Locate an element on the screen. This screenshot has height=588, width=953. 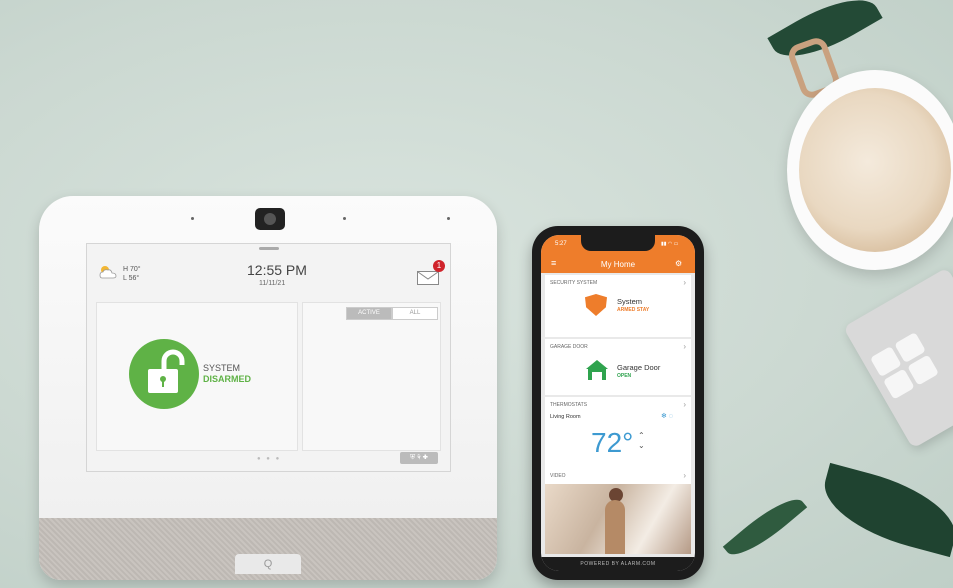
app-title: My Home is located at coordinates (618, 264).